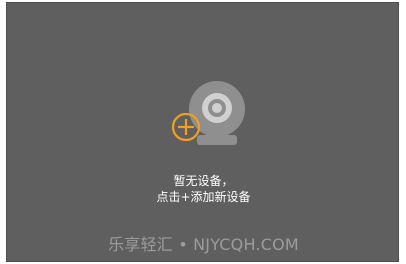 This screenshot has height=264, width=406. I want to click on watermark-text: 乐享轻汇 • NJYCQH.COM, so click(203, 244).